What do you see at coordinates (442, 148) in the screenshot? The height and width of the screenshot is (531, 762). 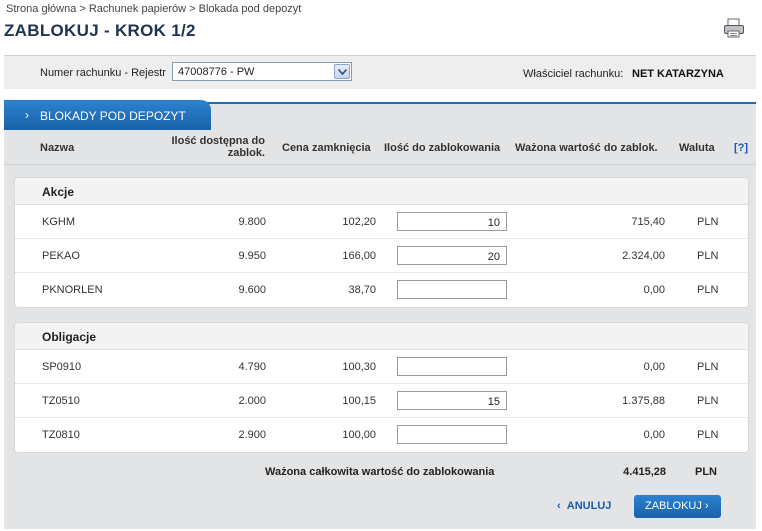 I see `col-qty-to-block: Ilość do zablokowania` at bounding box center [442, 148].